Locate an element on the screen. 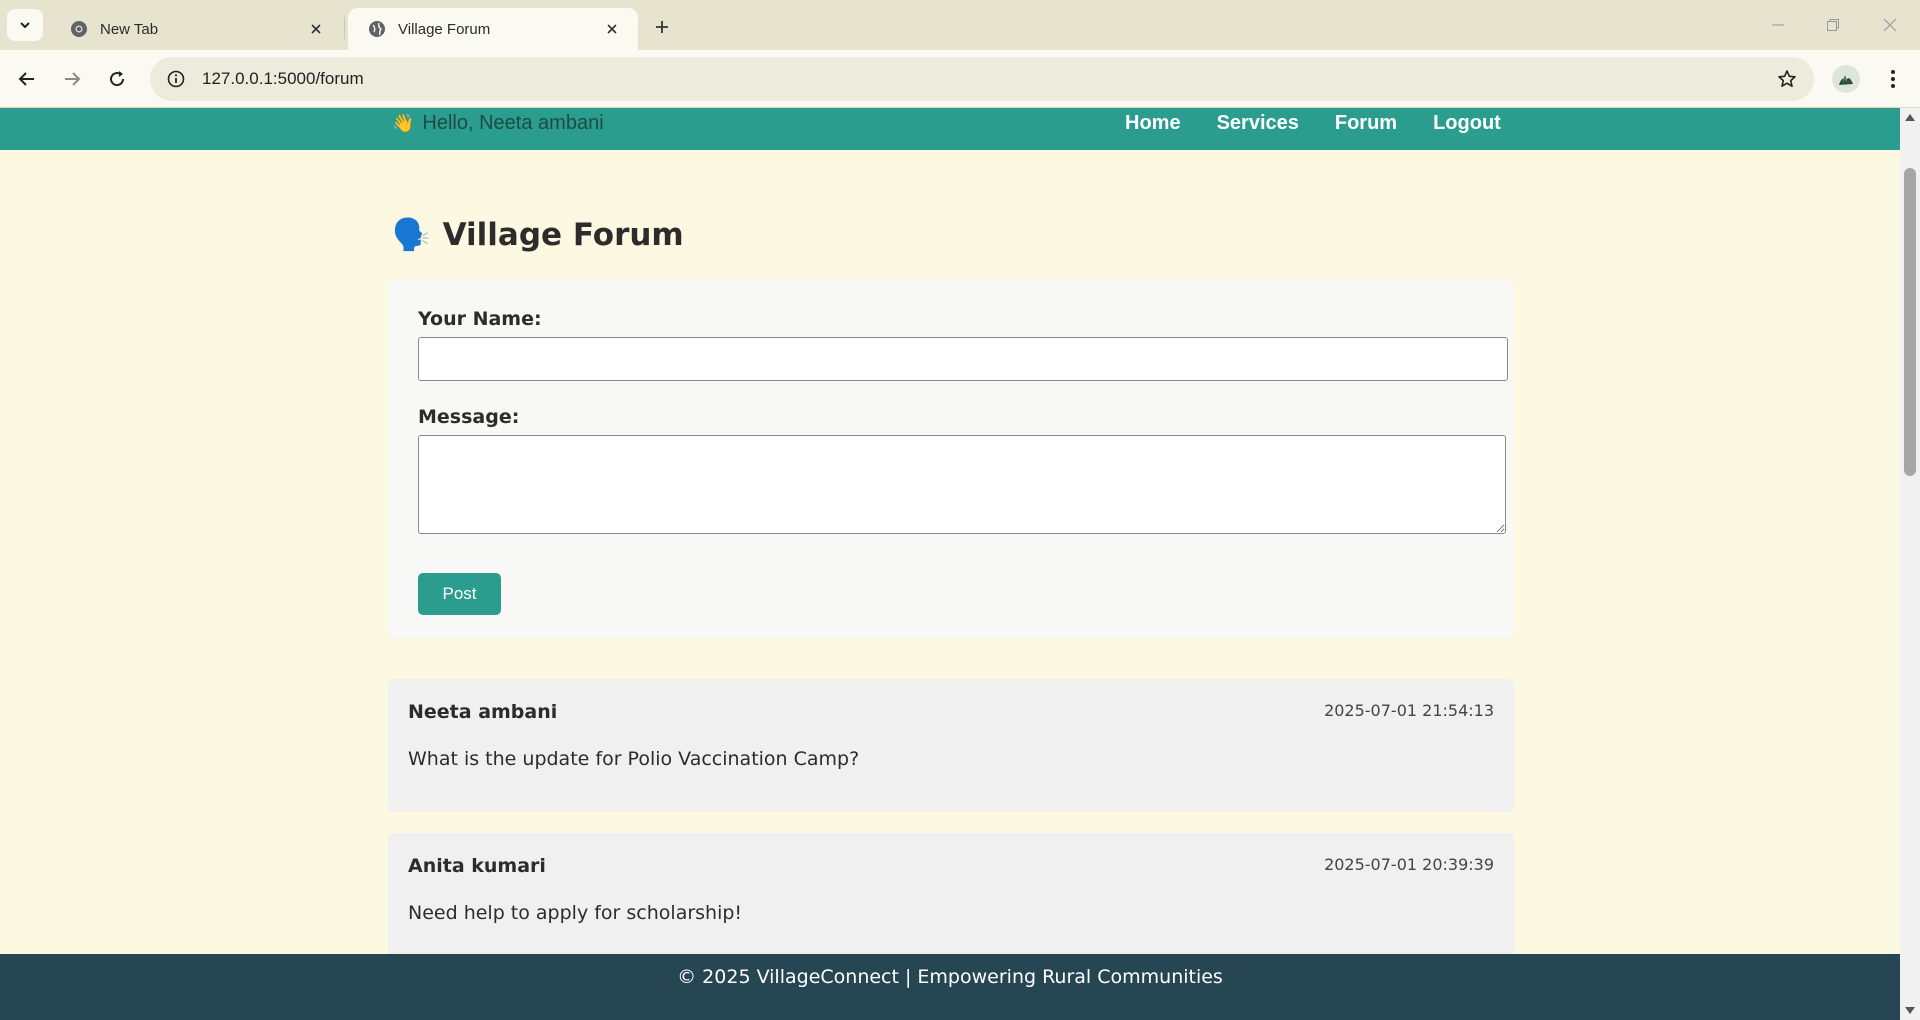  waving-hand-icon: 👋 is located at coordinates (403, 123).